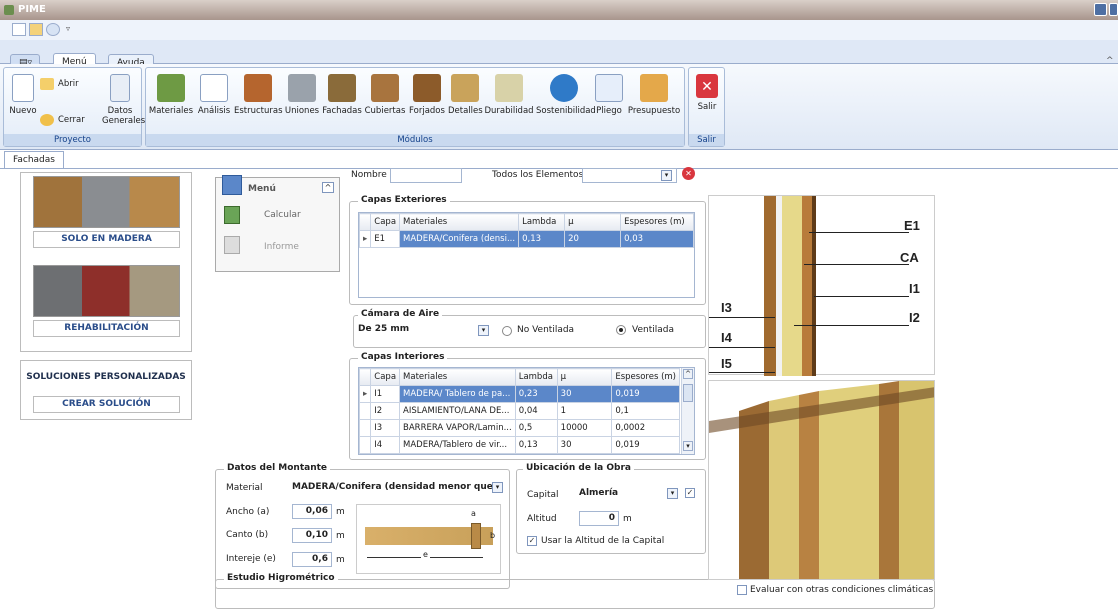 This screenshot has width=1118, height=609. Describe the element at coordinates (23, 95) in the screenshot. I see `nuevo-button: Nuevo` at that location.